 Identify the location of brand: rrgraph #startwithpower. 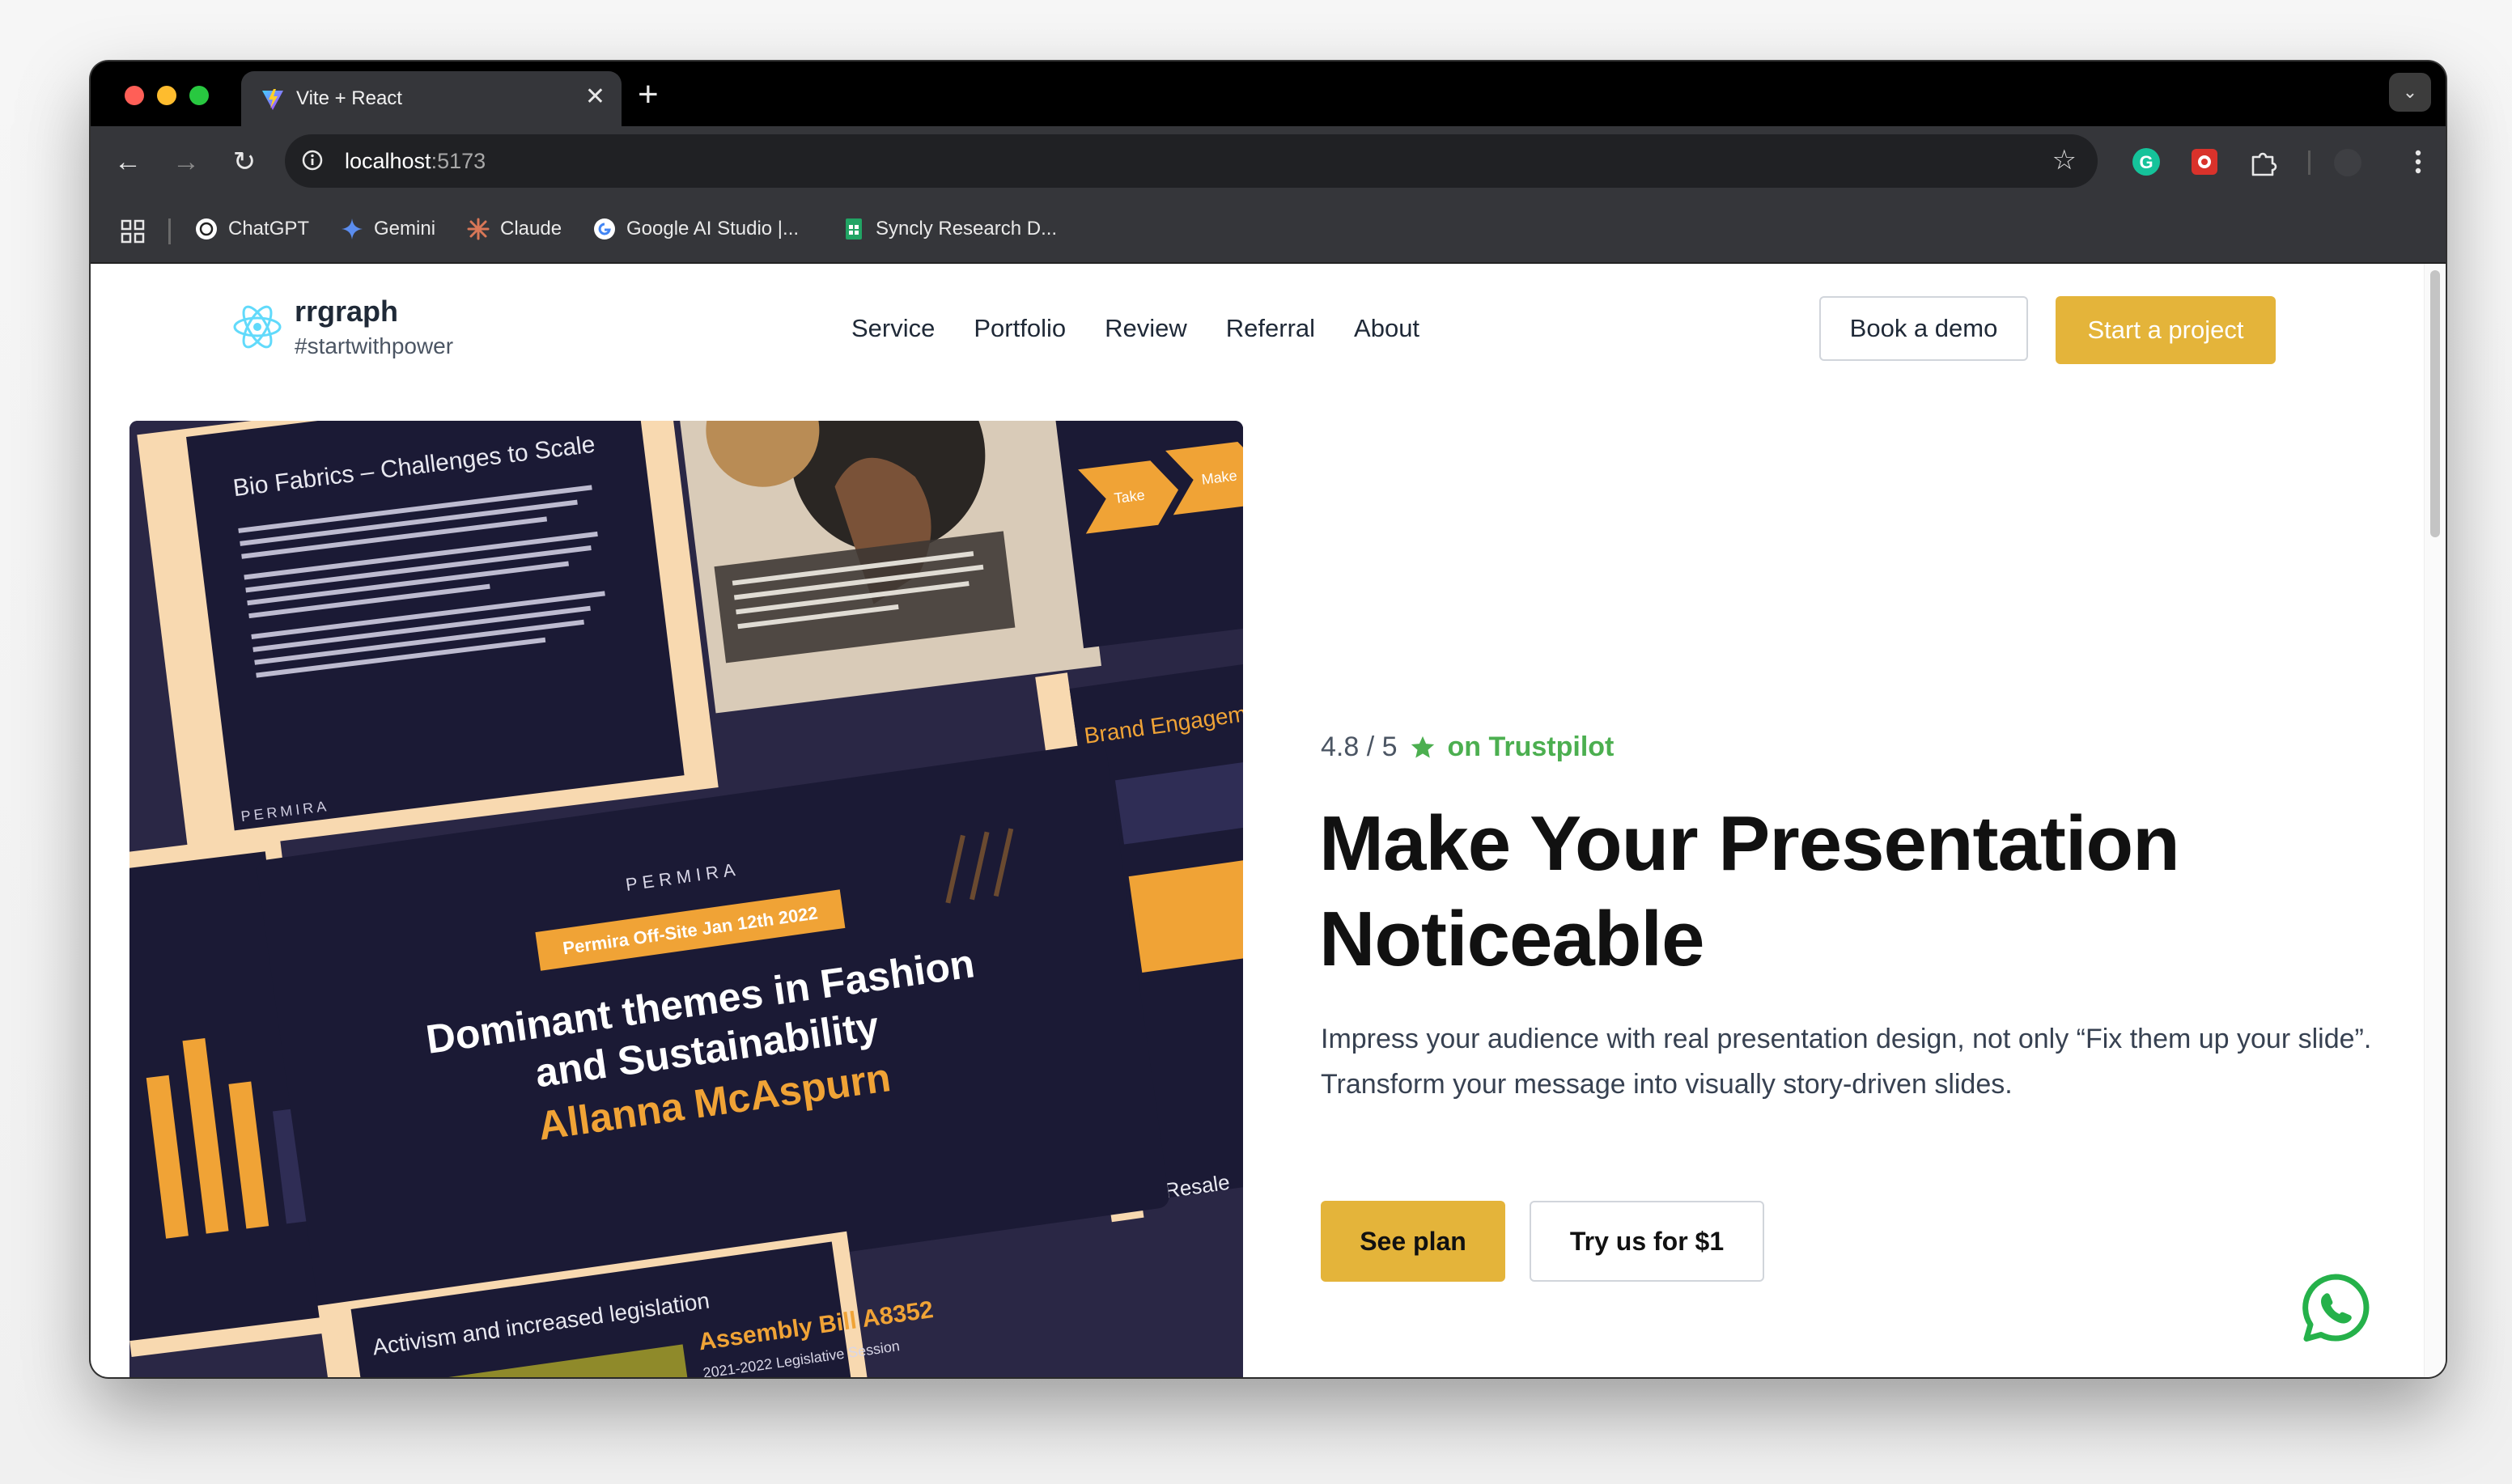
(342, 327).